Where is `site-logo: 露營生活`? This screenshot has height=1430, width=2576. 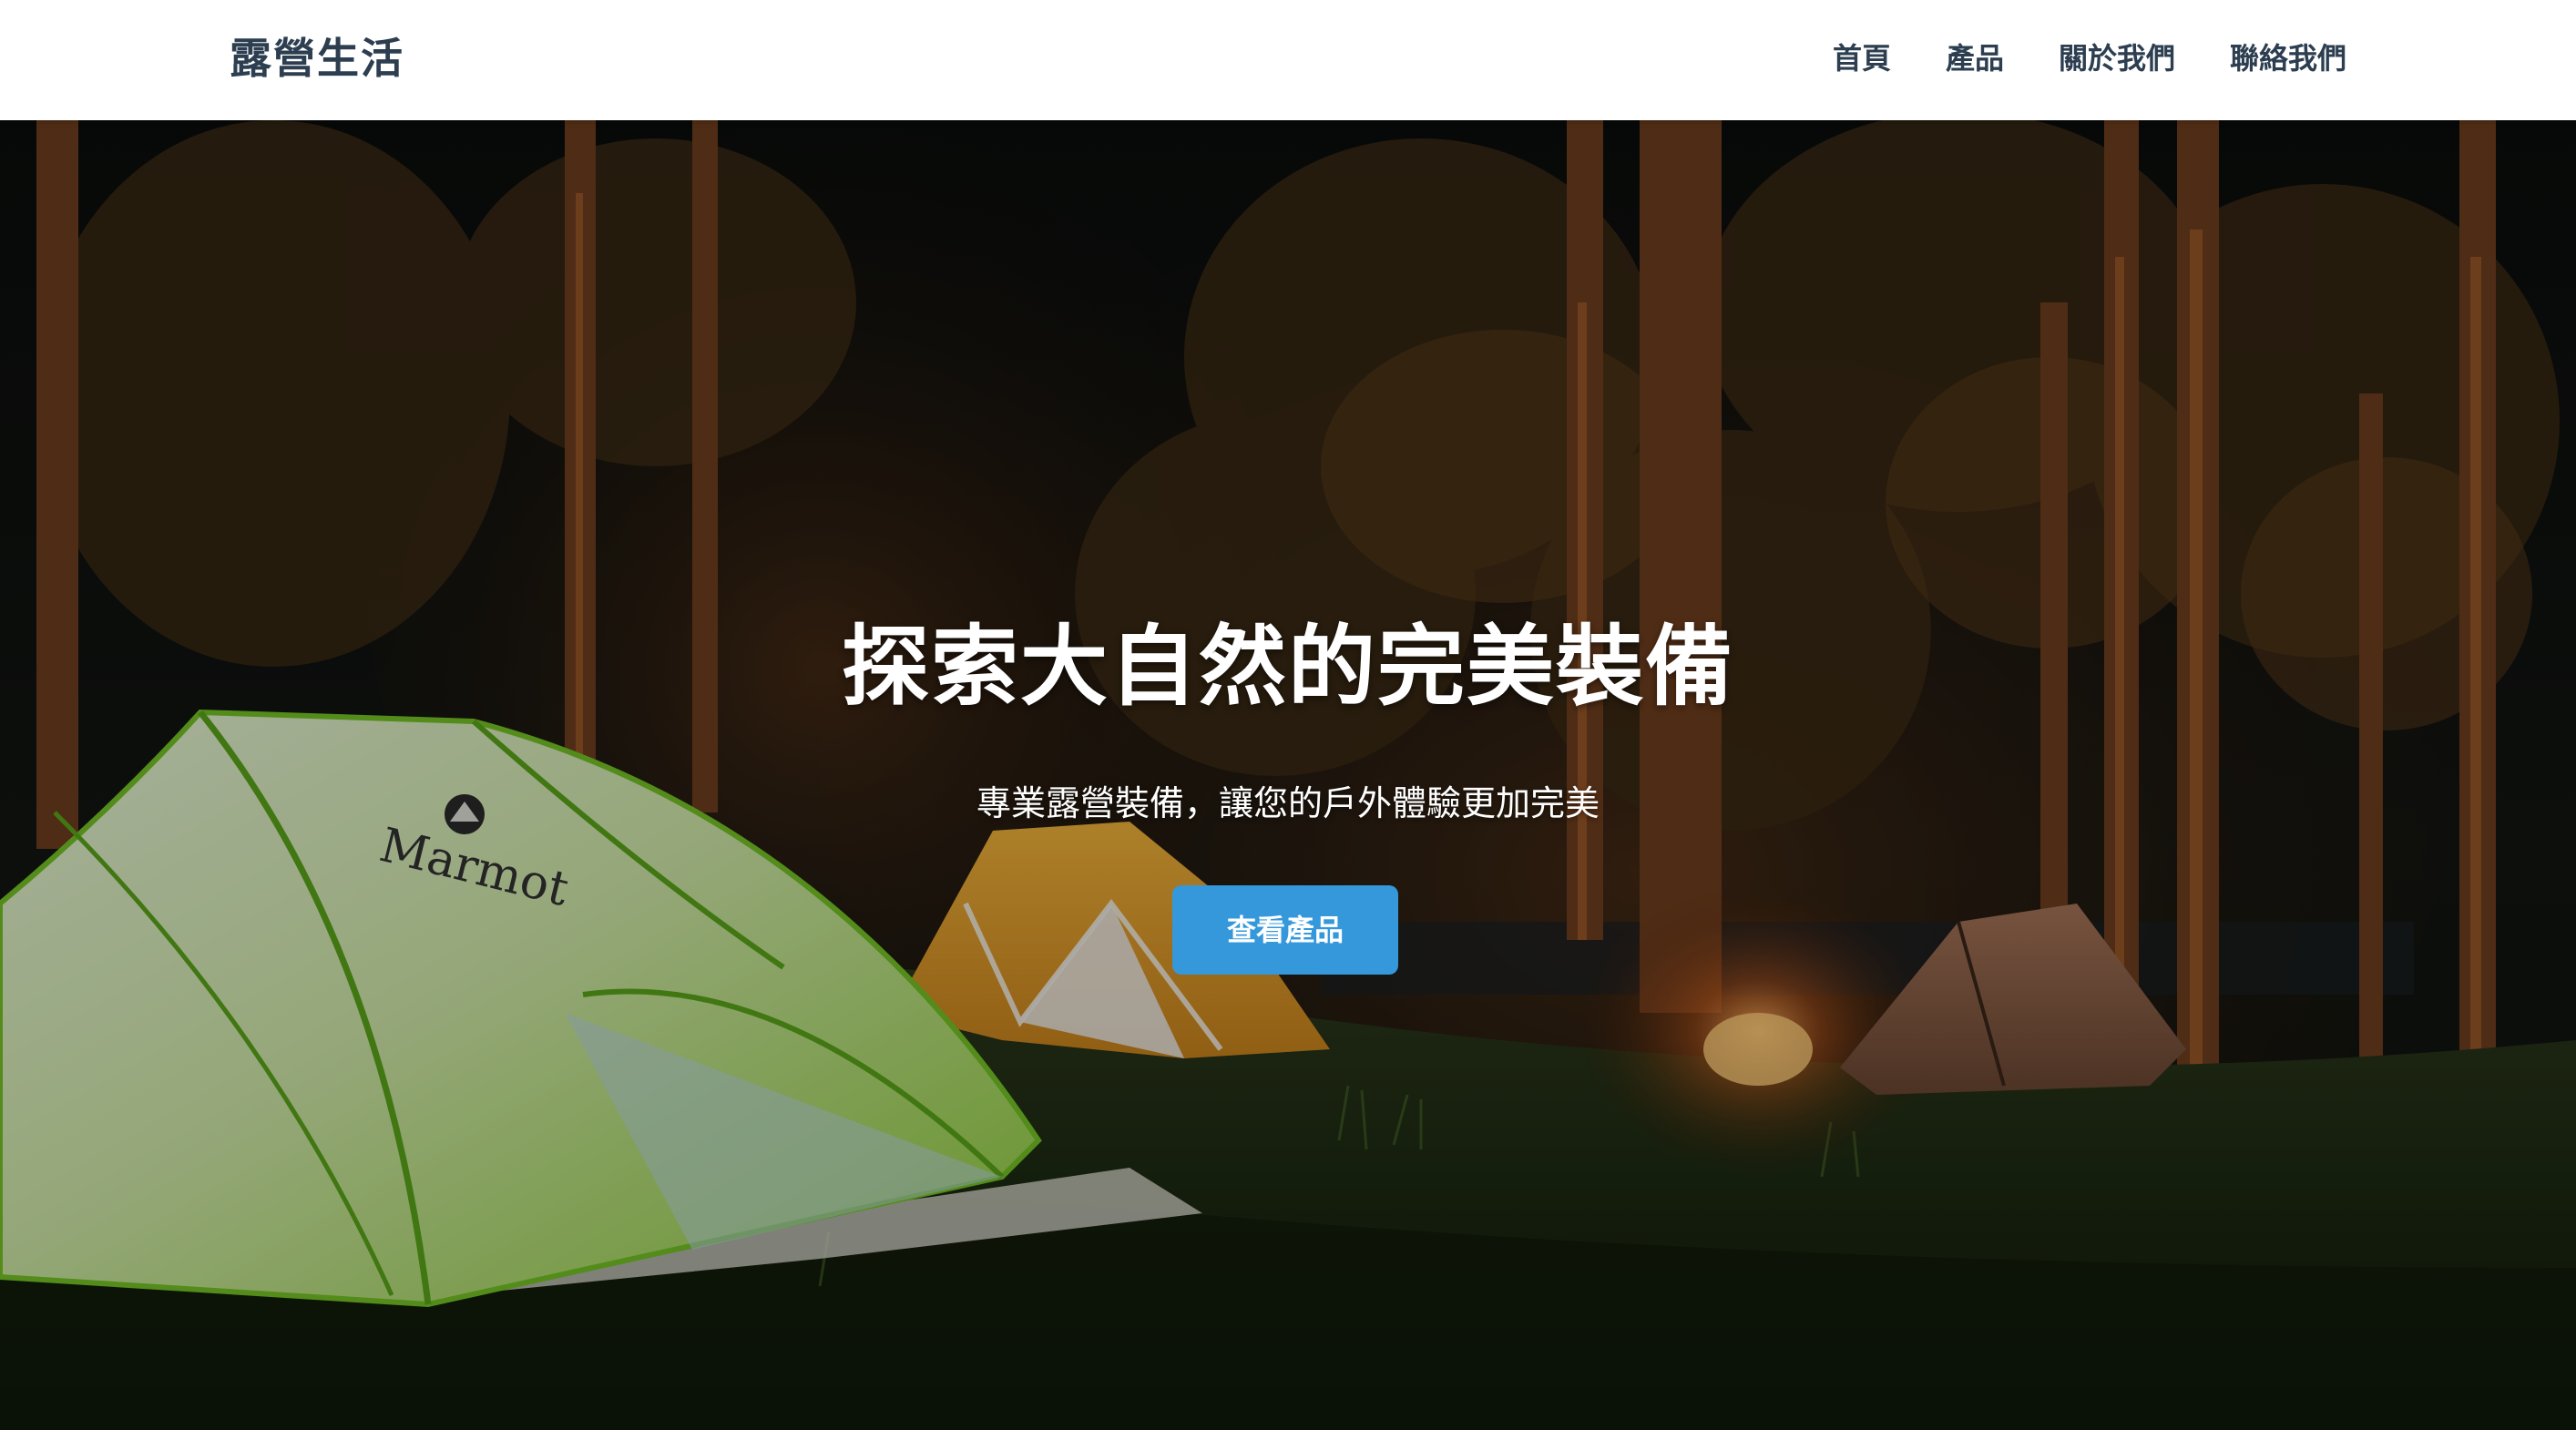
site-logo: 露營生活 is located at coordinates (317, 59).